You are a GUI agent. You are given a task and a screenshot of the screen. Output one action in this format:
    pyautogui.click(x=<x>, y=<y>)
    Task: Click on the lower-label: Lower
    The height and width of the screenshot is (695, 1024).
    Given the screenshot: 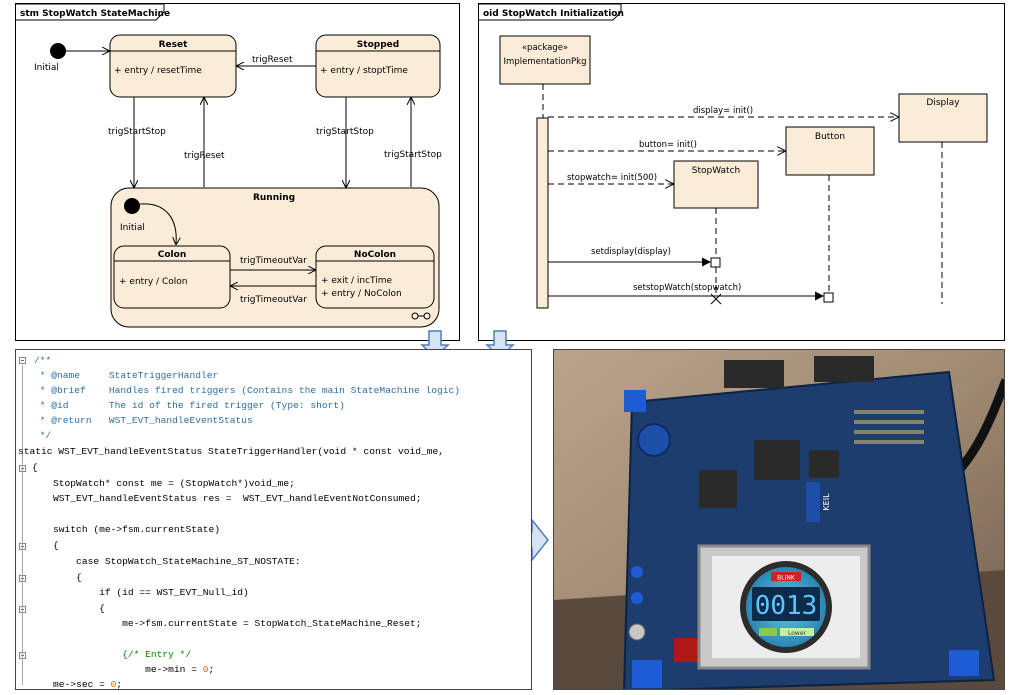 What is the action you would take?
    pyautogui.click(x=797, y=633)
    